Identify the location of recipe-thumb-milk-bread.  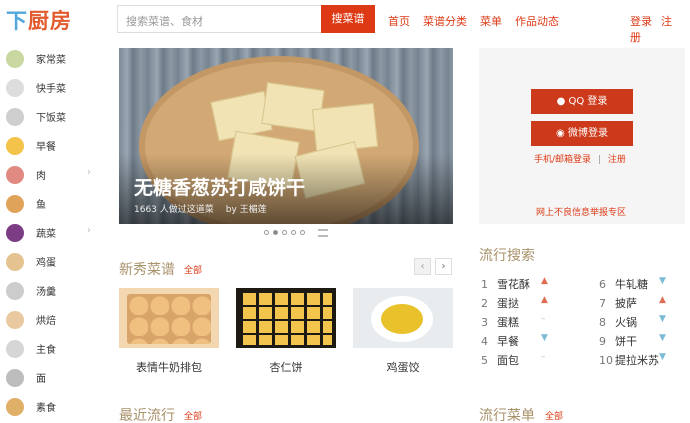
(169, 318).